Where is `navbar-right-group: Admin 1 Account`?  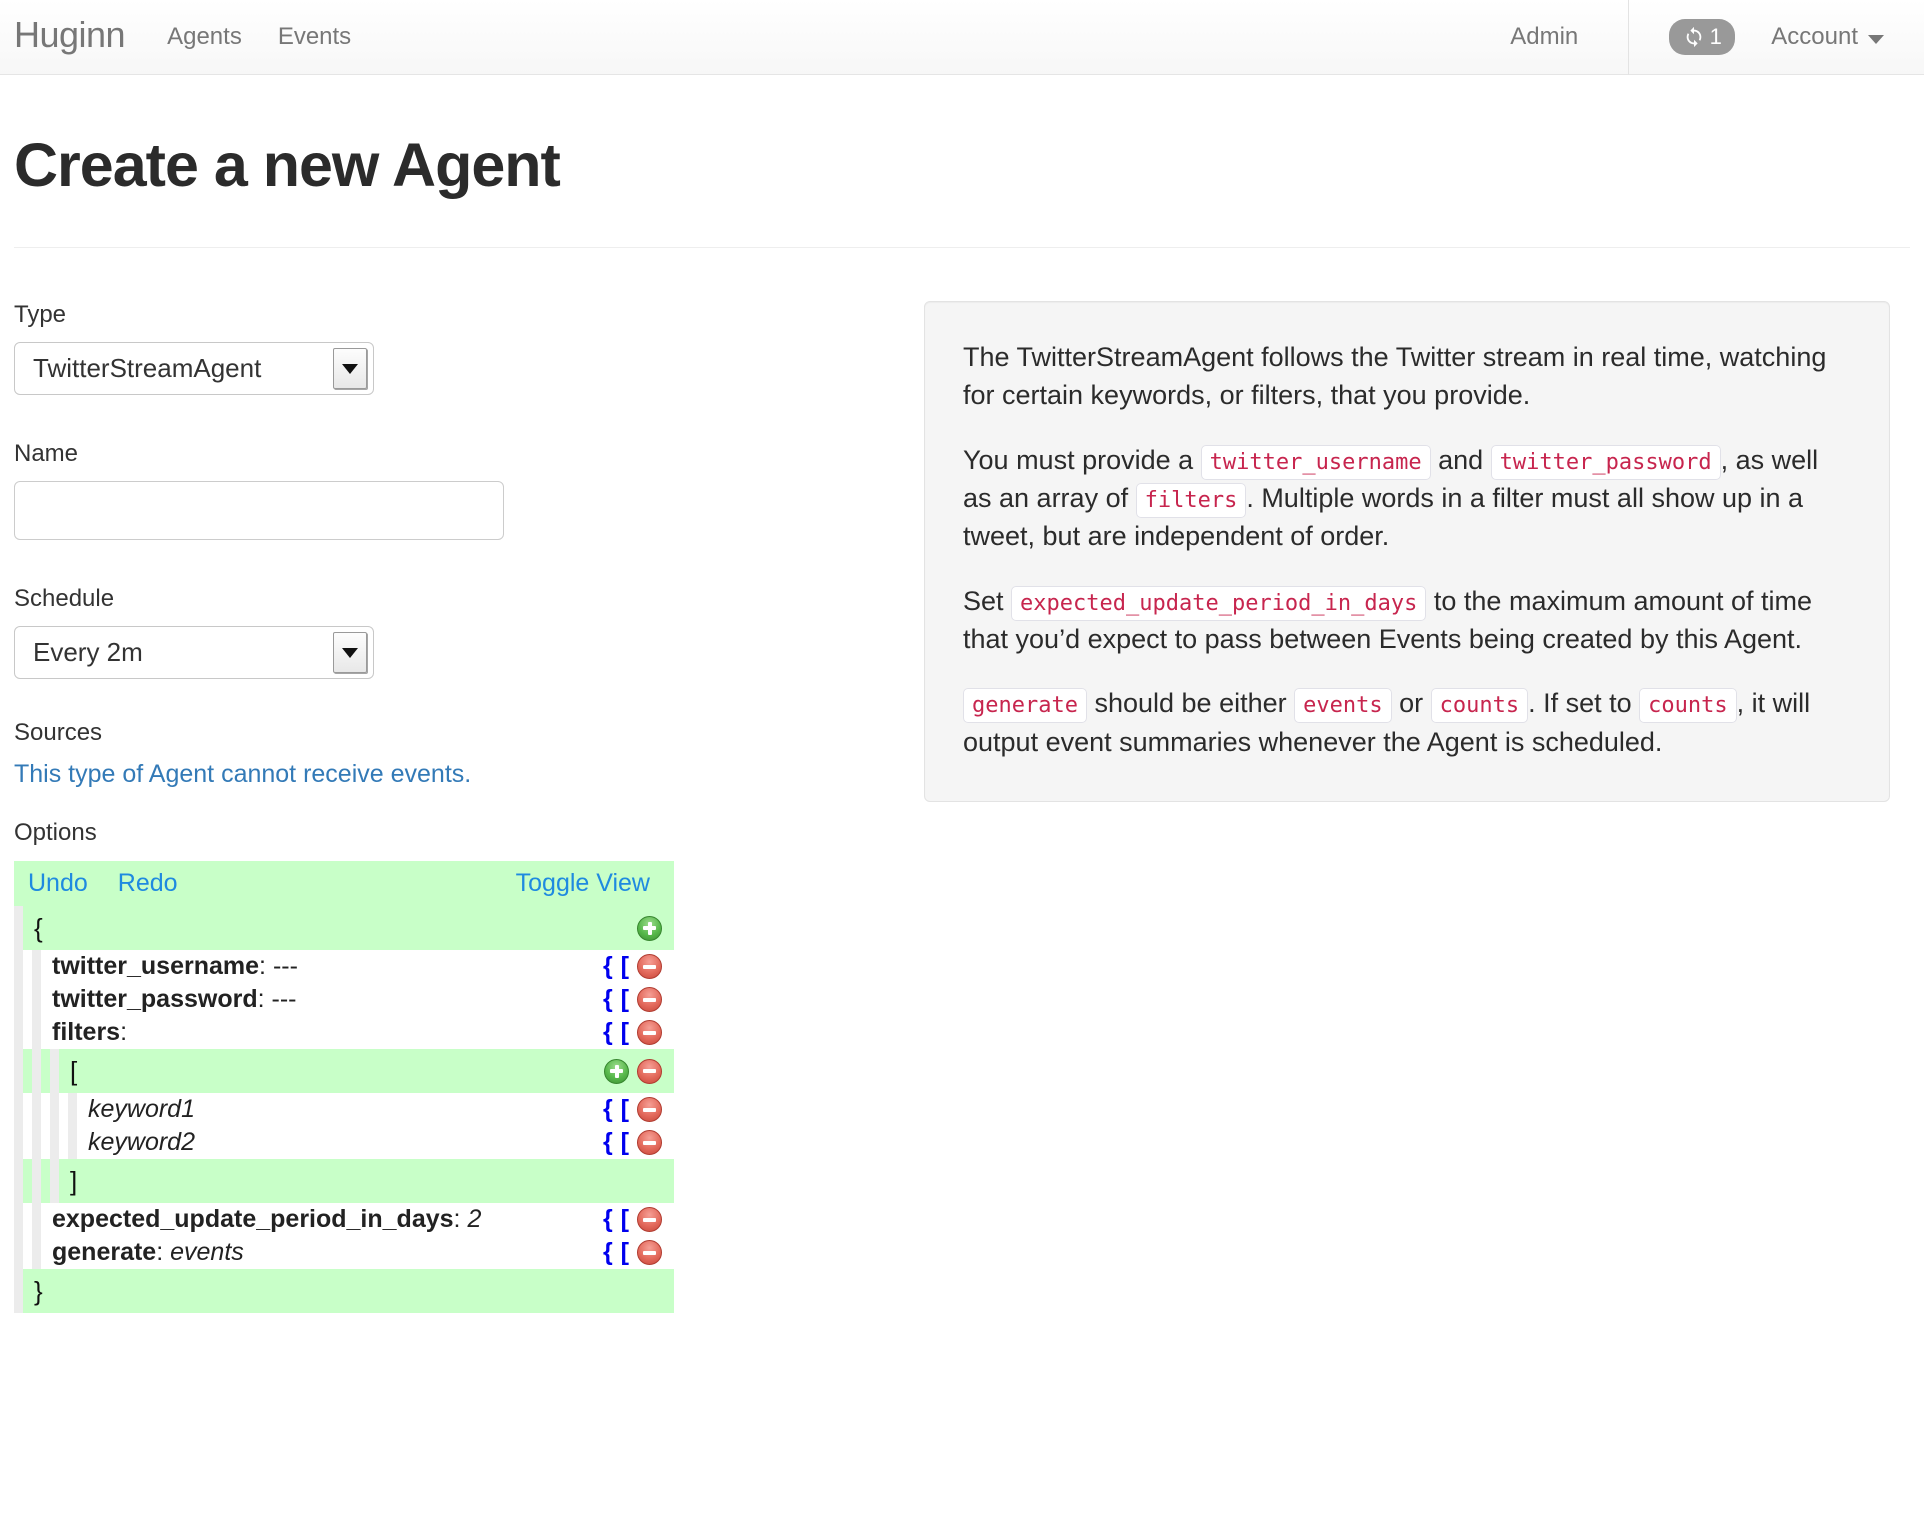
navbar-right-group: Admin 1 Account is located at coordinates (1707, 37).